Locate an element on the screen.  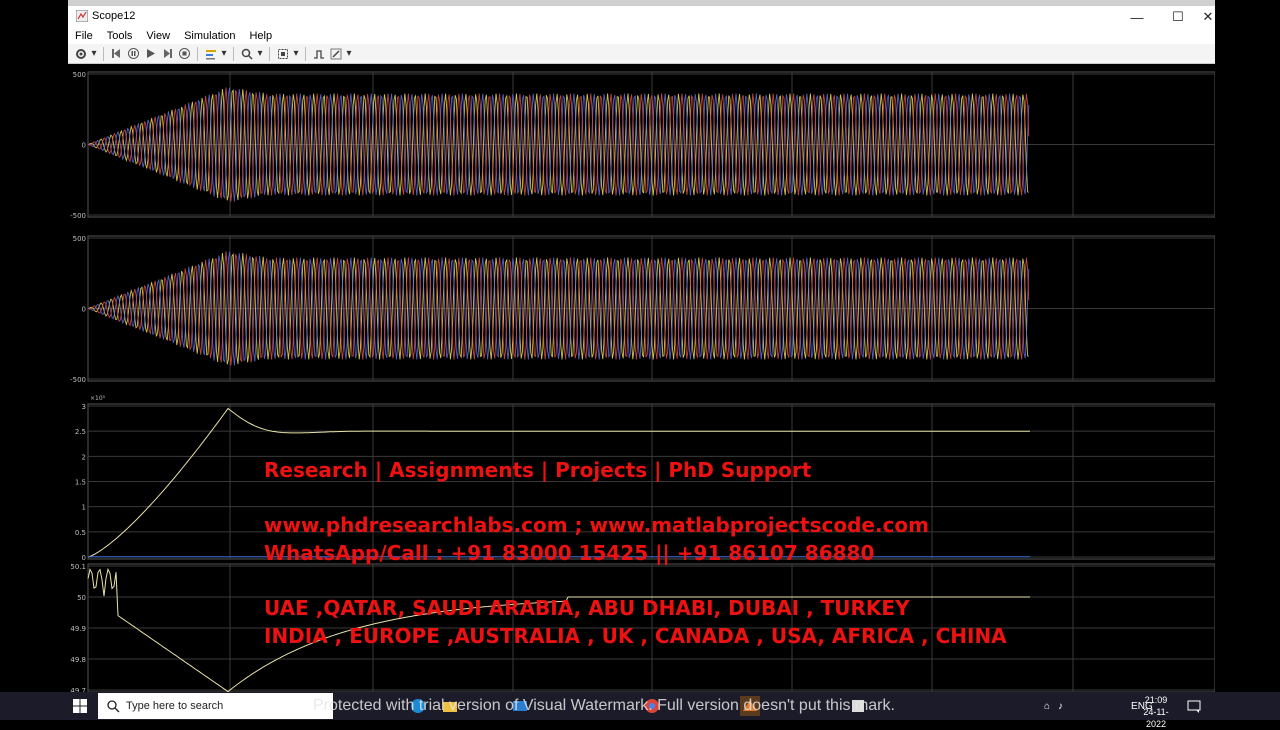
close-button: ✕ is located at coordinates (1208, 17).